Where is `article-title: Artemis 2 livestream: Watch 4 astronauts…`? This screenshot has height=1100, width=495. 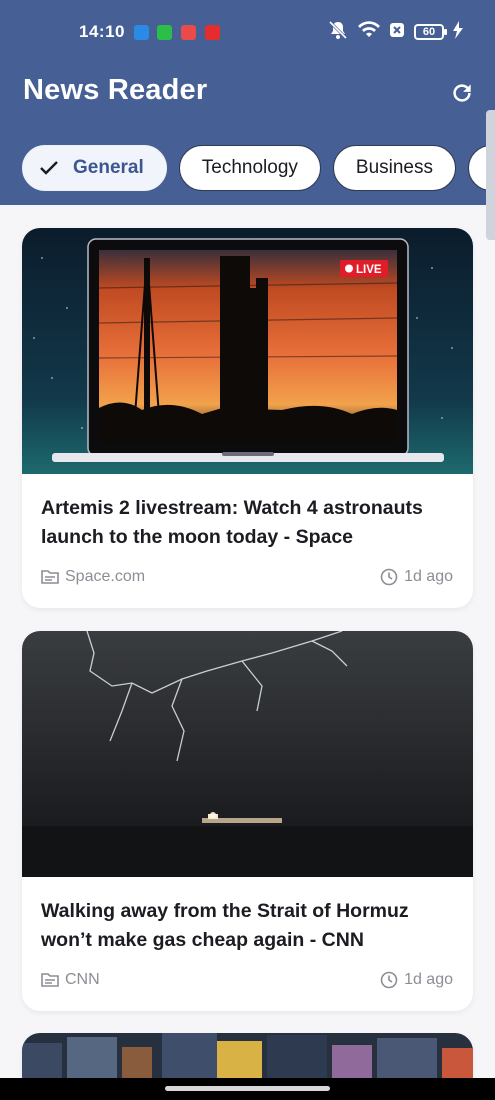
article-title: Artemis 2 livestream: Watch 4 astronauts… is located at coordinates (232, 522).